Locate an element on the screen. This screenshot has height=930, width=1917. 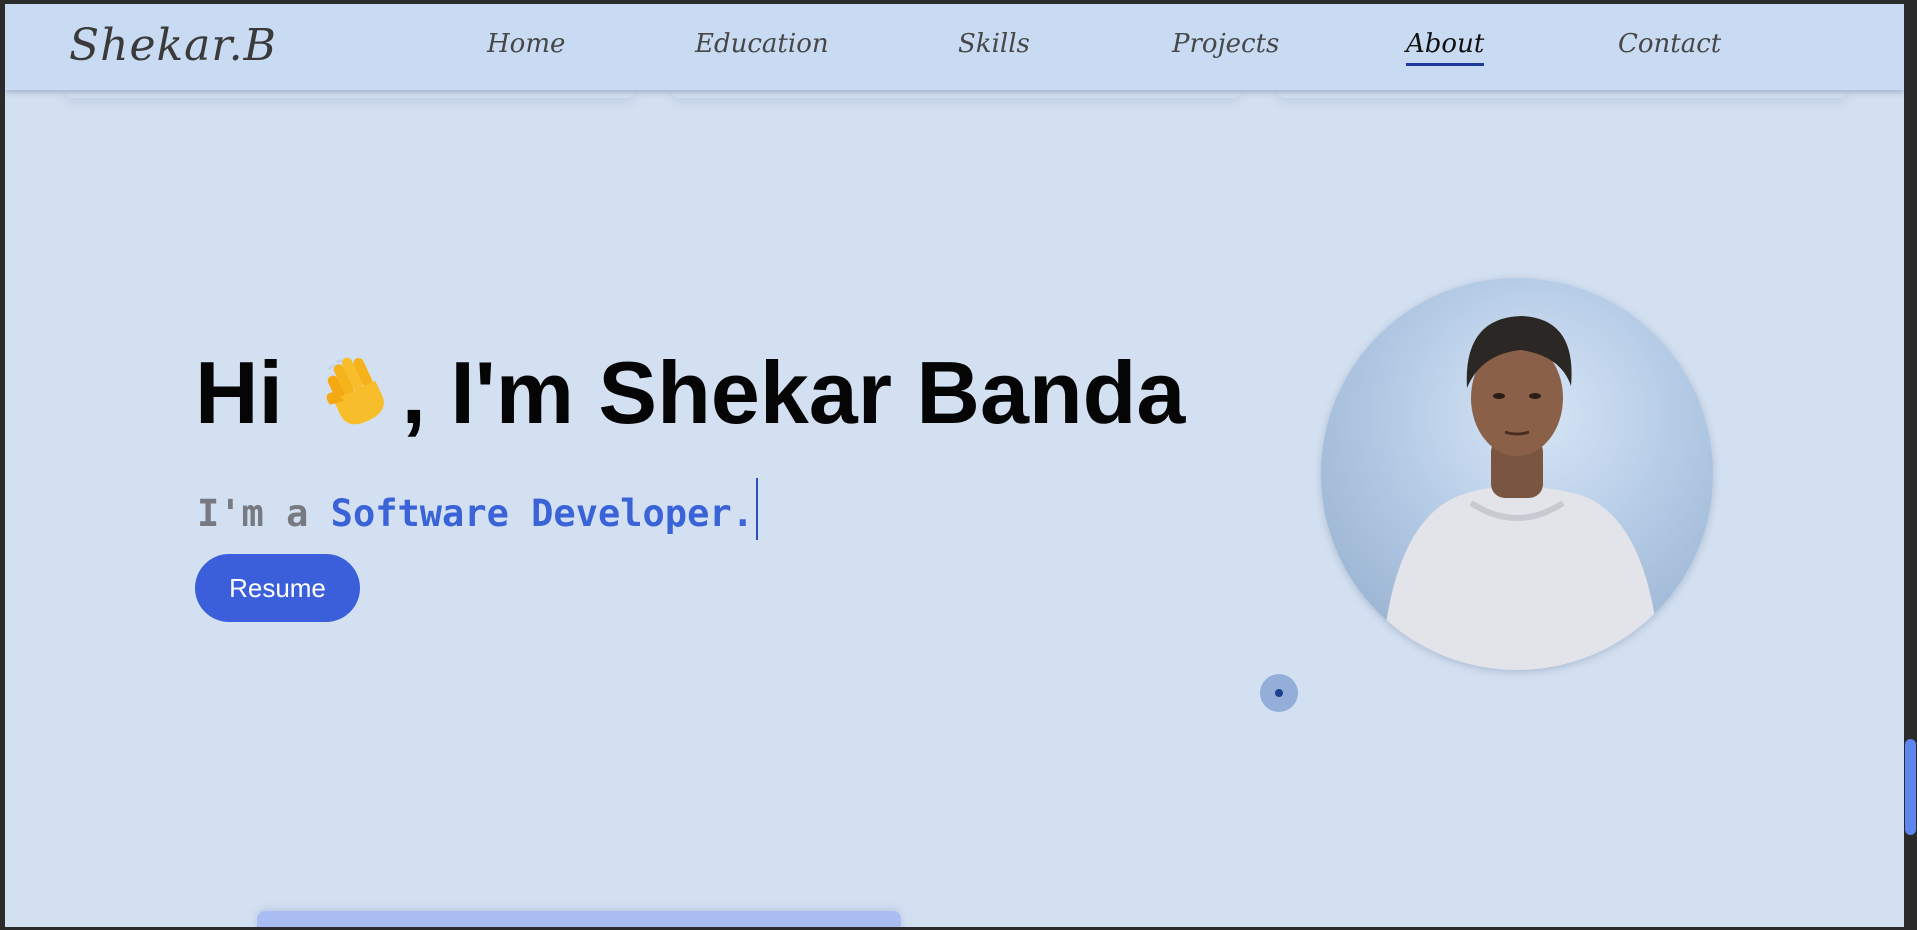
next-section-card is located at coordinates (579, 919).